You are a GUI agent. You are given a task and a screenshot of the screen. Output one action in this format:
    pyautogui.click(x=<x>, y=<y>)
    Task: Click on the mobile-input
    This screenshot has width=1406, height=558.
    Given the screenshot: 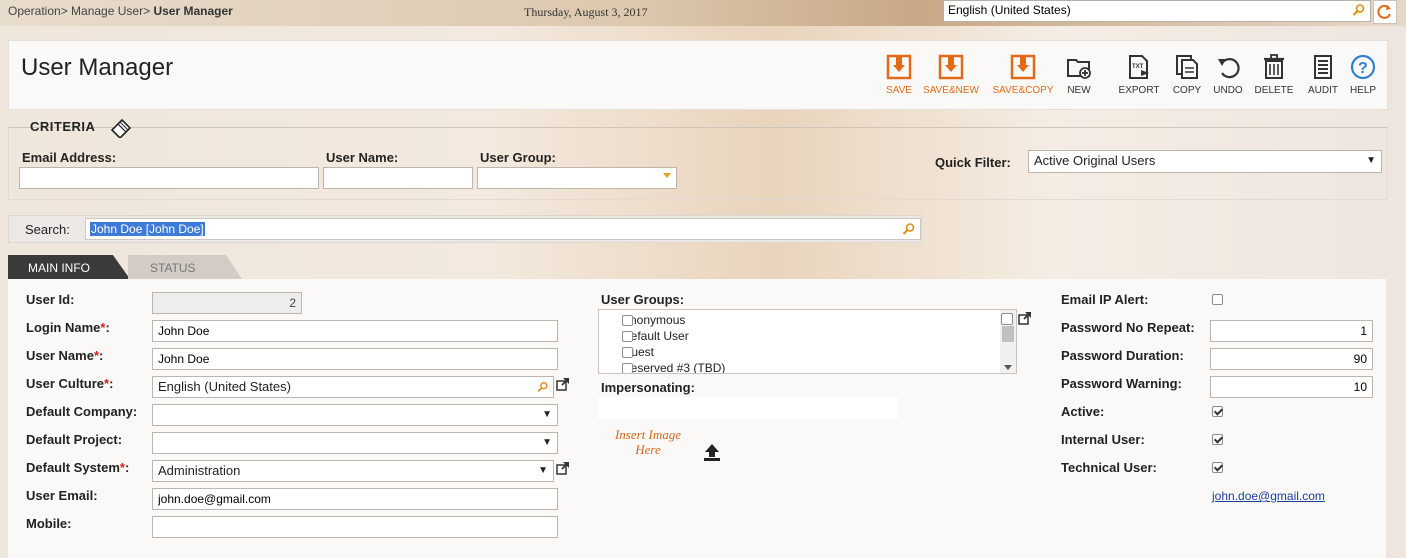 What is the action you would take?
    pyautogui.click(x=355, y=527)
    